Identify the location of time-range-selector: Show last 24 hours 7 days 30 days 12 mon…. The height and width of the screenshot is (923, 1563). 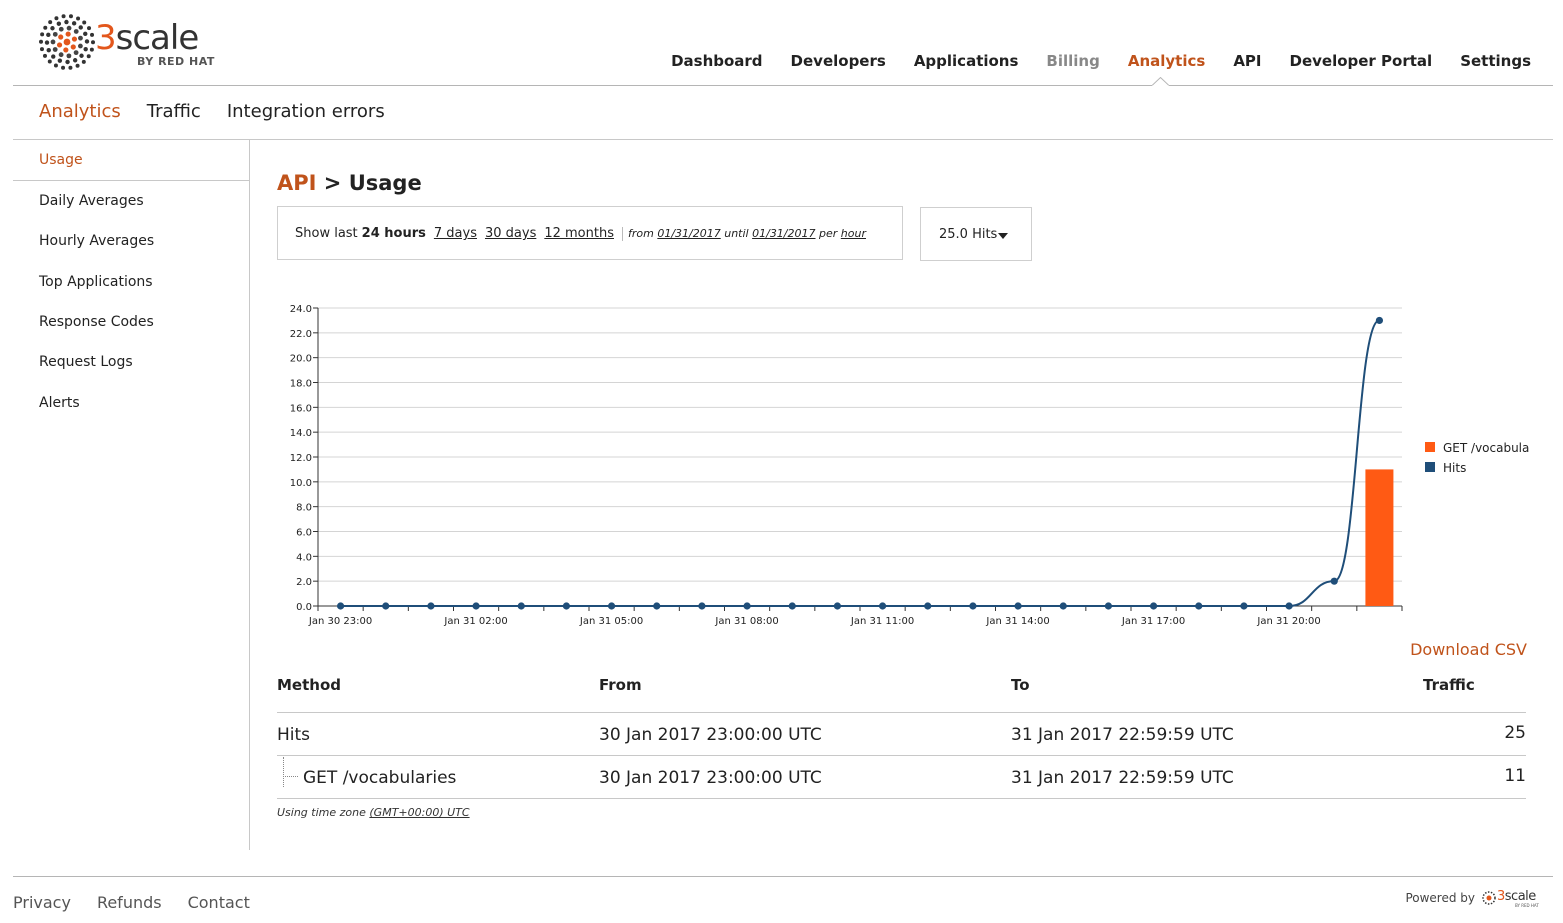
(590, 233).